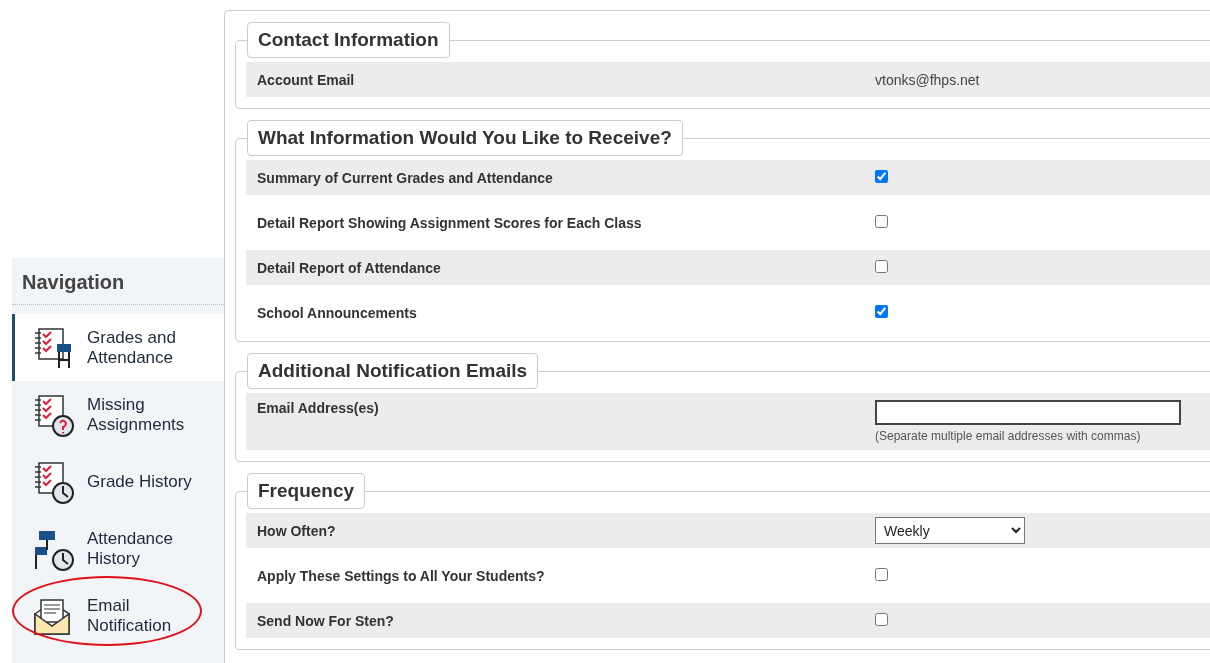  Describe the element at coordinates (118, 481) in the screenshot. I see `nav-item: Grade History` at that location.